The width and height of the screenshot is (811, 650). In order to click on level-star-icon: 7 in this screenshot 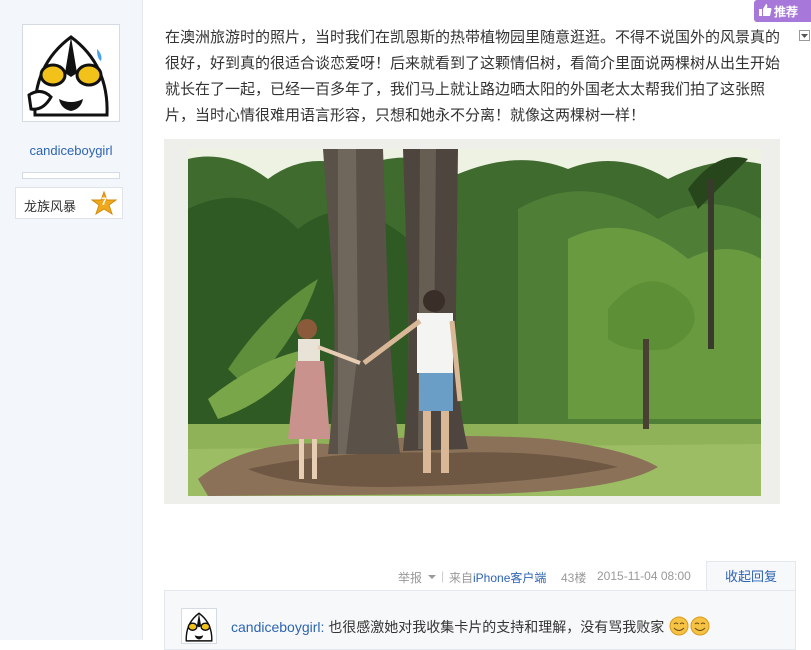, I will do `click(104, 204)`.